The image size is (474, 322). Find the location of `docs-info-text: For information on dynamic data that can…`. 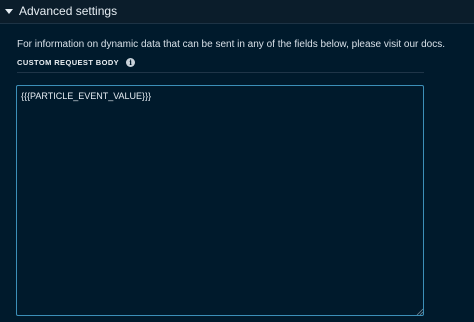

docs-info-text: For information on dynamic data that can… is located at coordinates (231, 44).